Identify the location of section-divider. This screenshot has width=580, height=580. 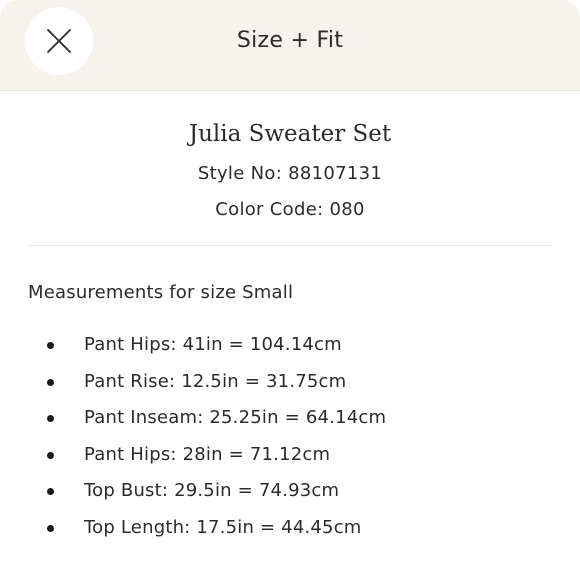
(290, 245).